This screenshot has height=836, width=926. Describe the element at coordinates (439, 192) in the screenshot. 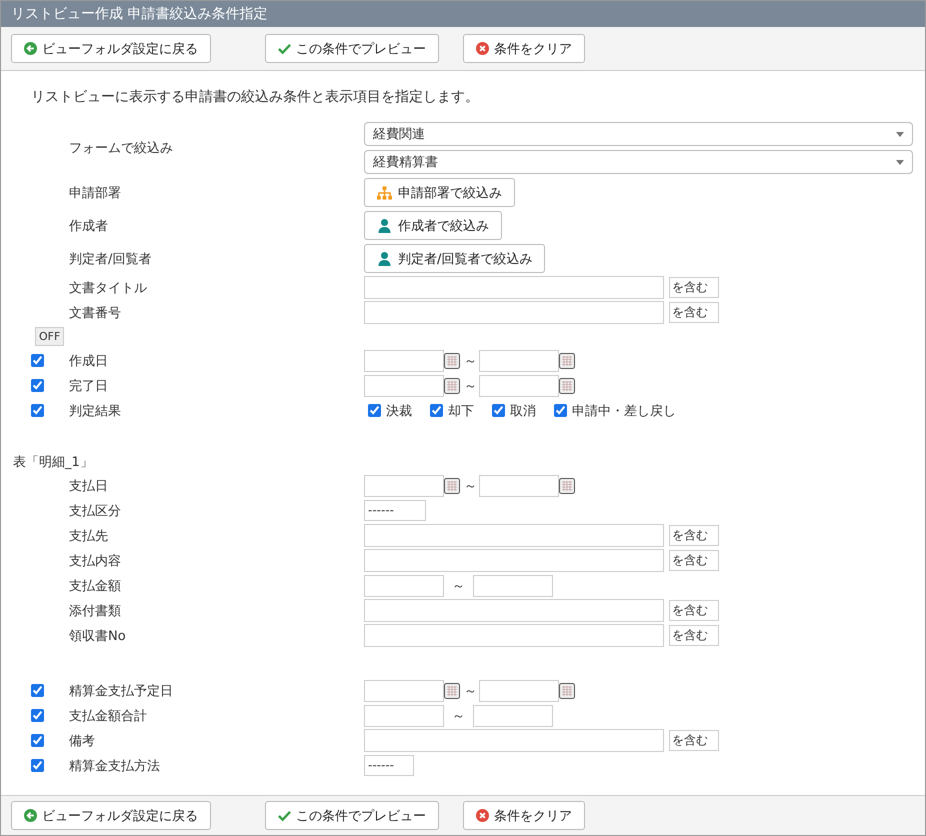

I see `filter-button: 申請部署で絞込み` at that location.